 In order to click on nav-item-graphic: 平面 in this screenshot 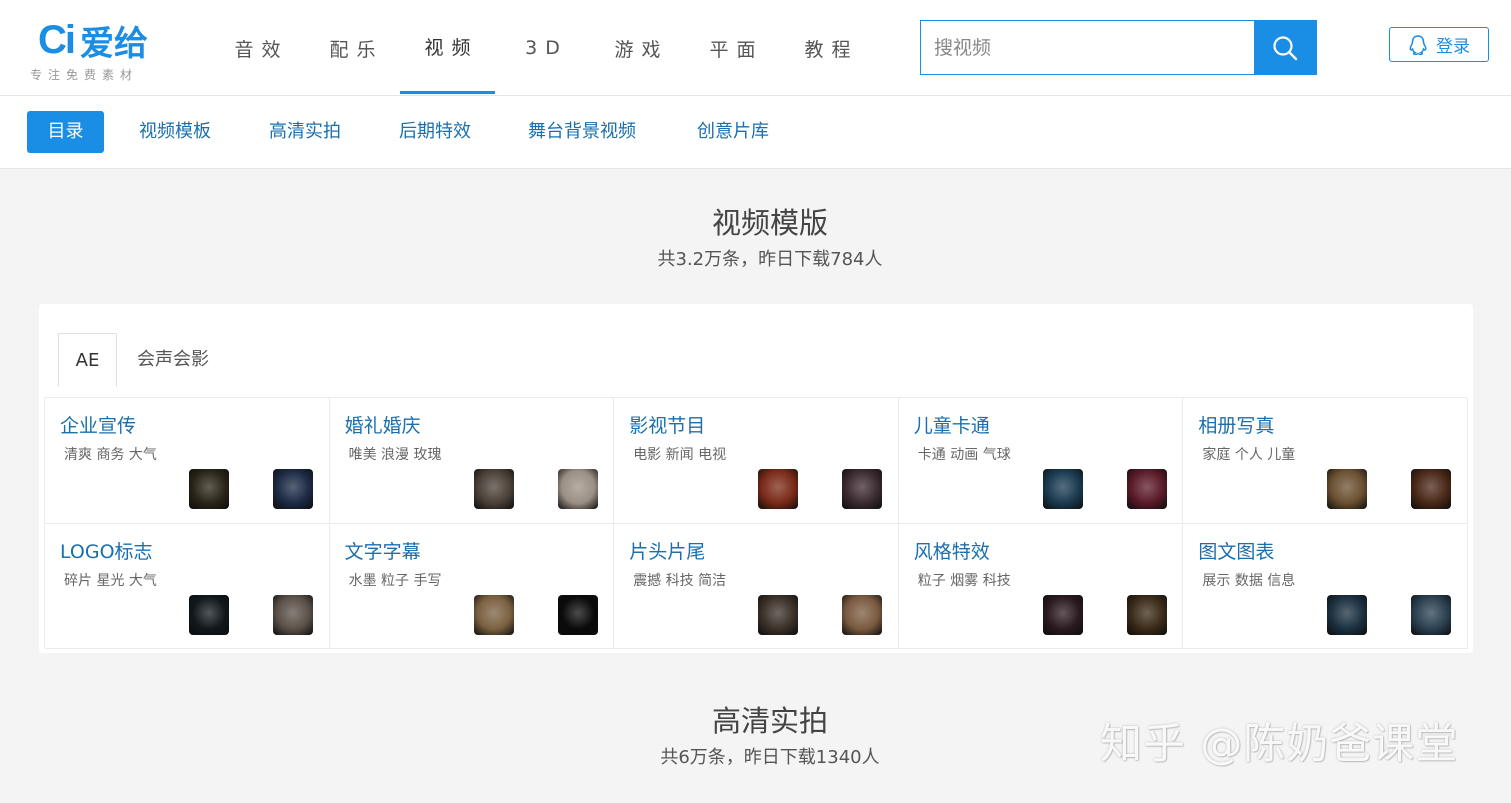, I will do `click(732, 48)`.